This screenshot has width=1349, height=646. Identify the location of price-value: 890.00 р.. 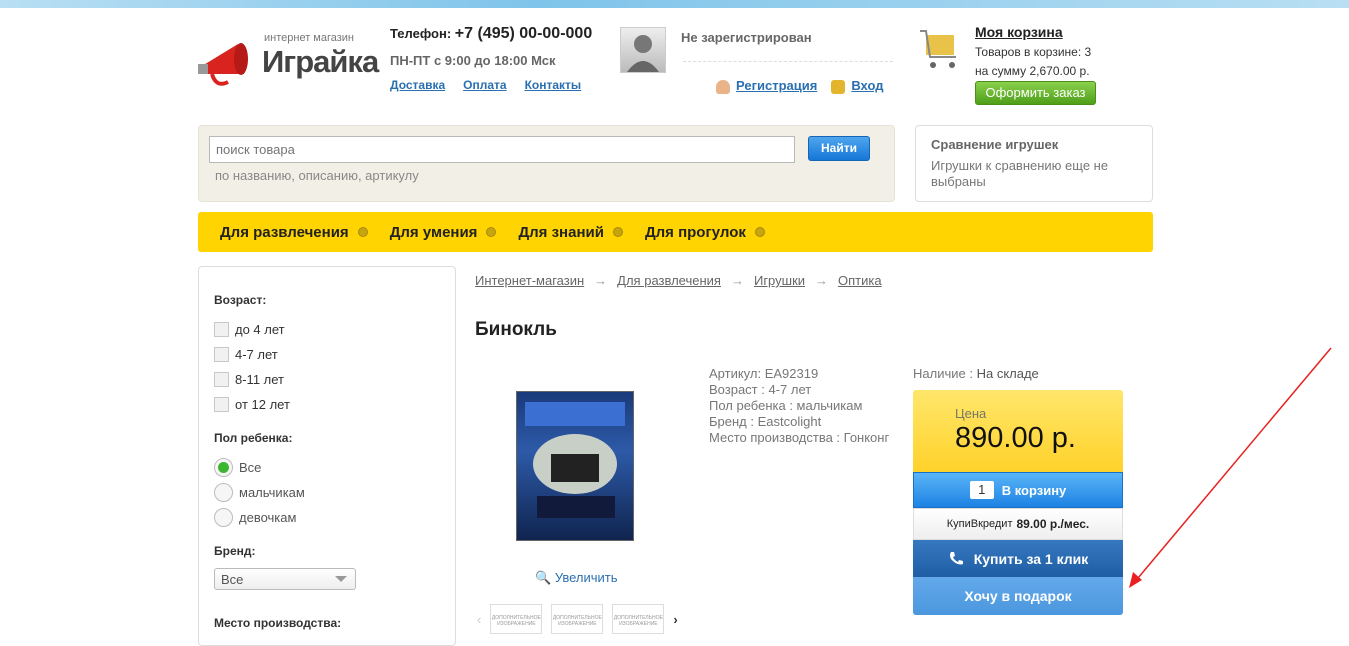
(1015, 438).